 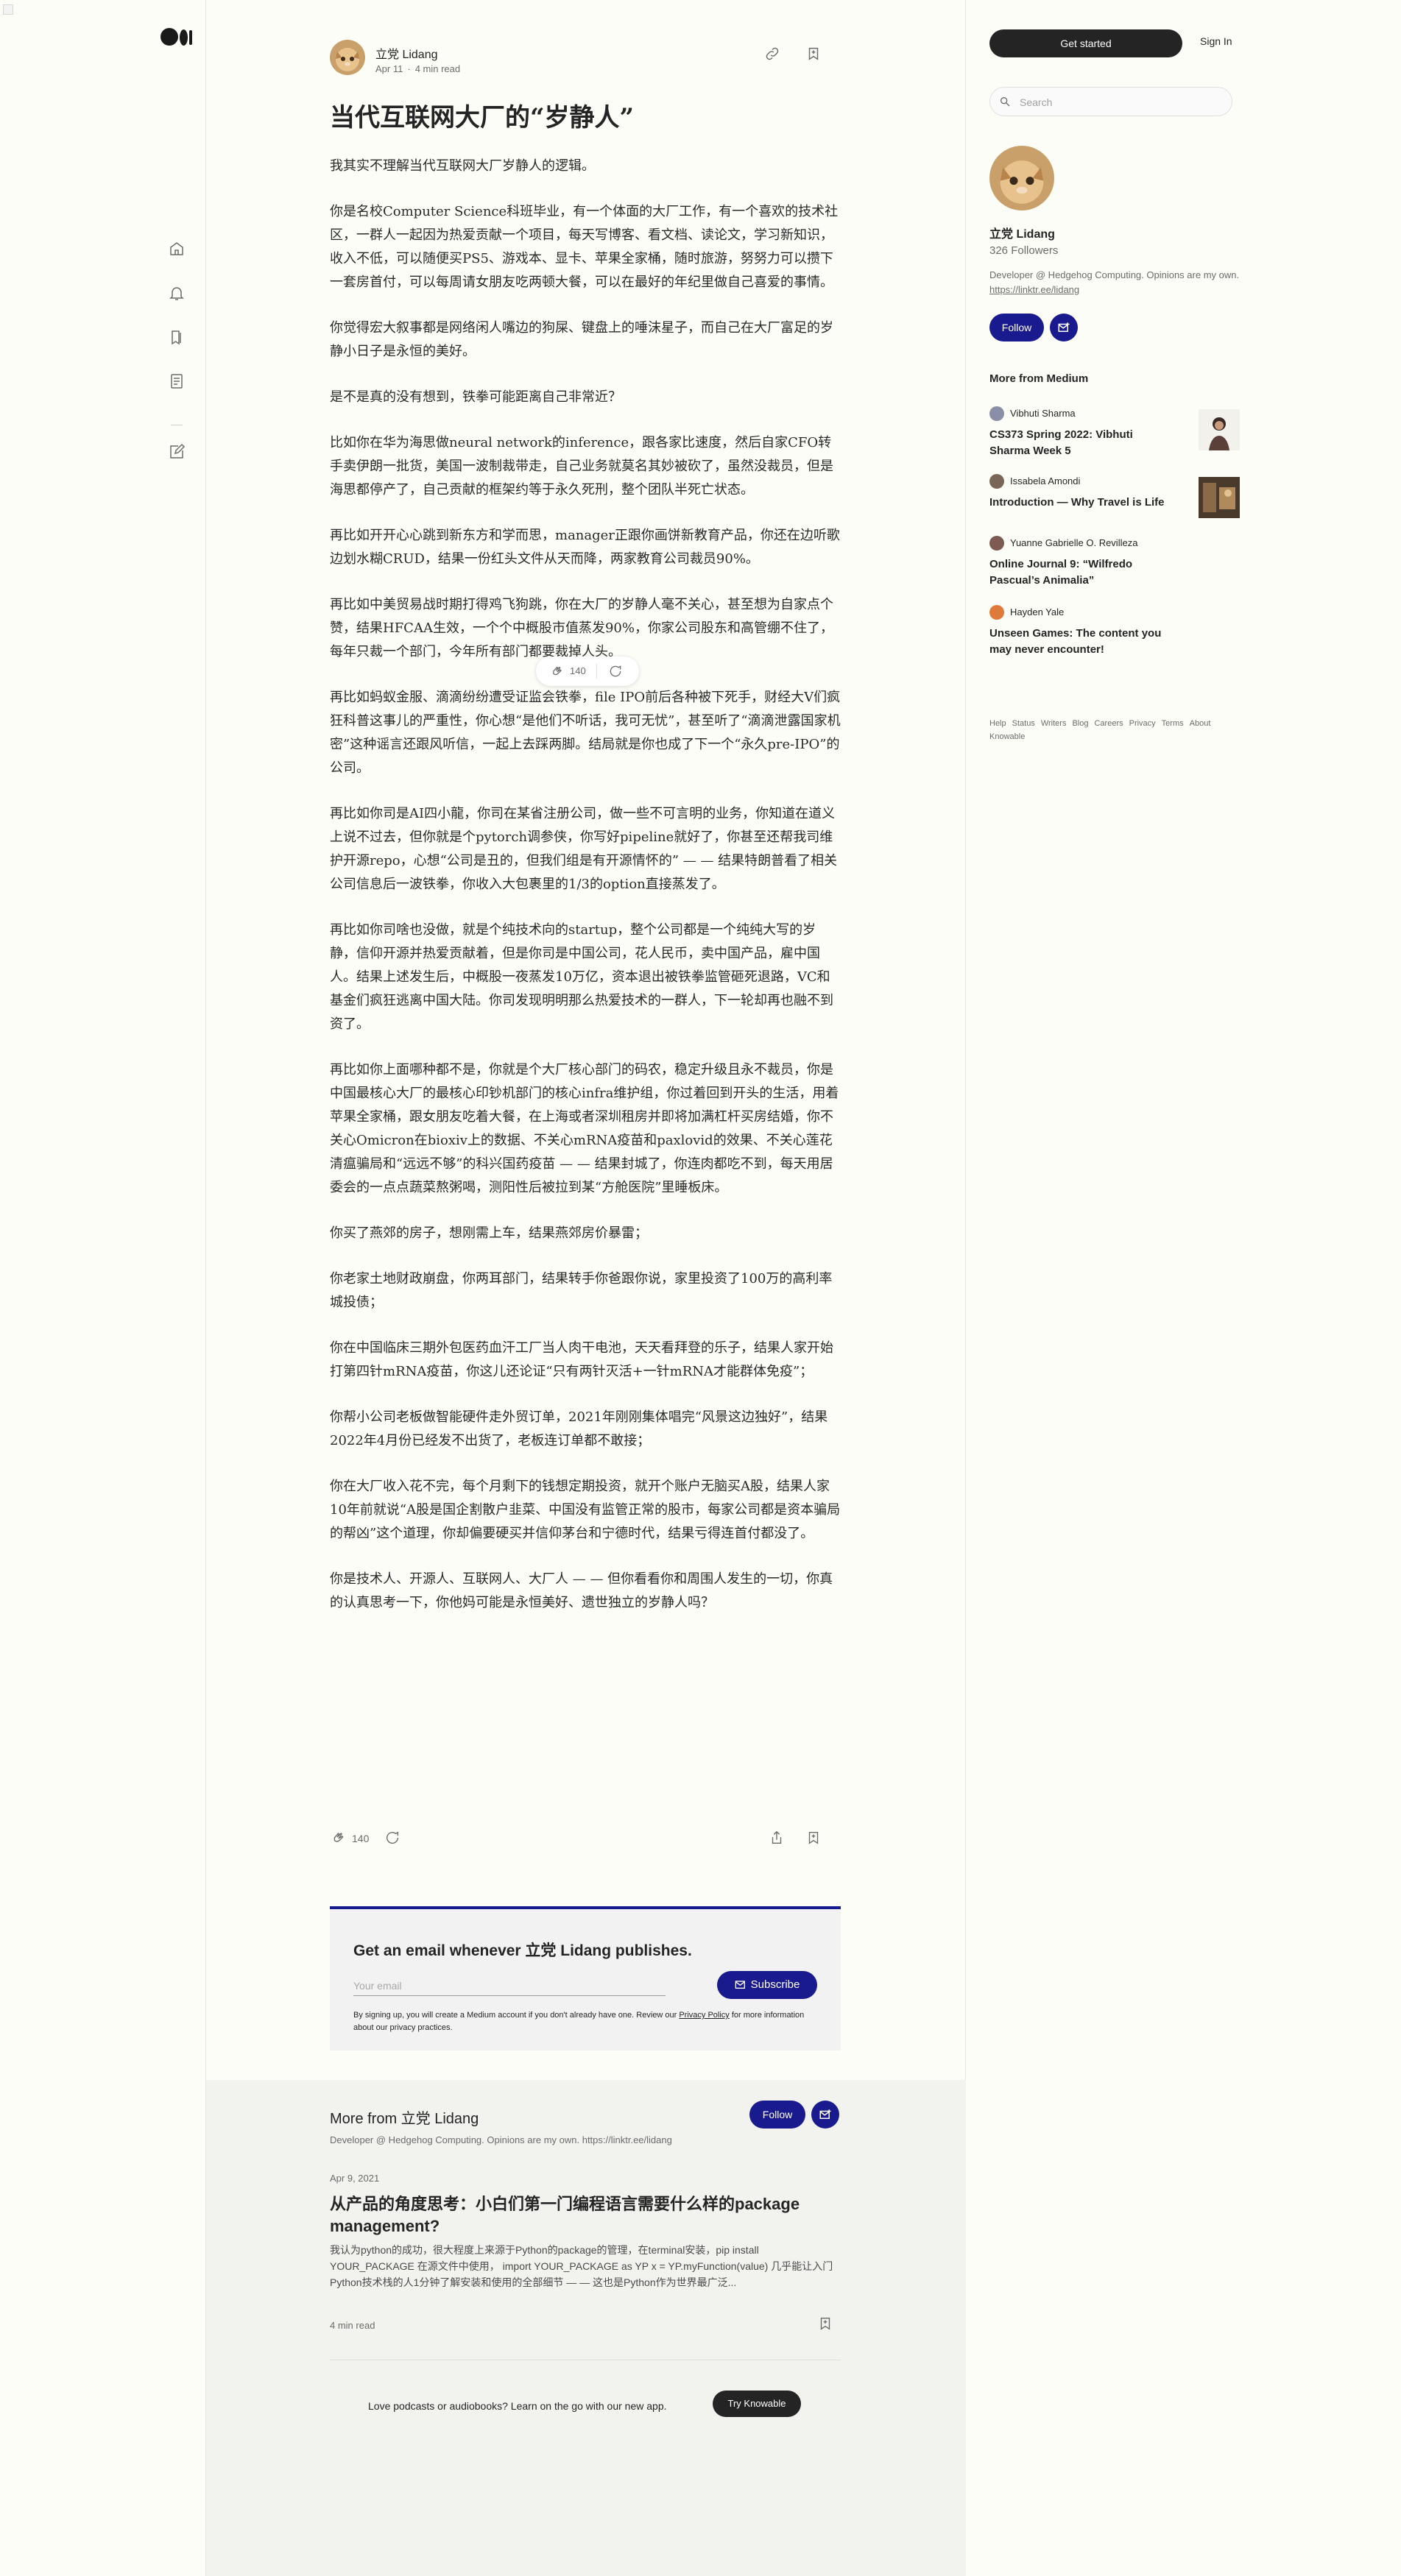 I want to click on footer-link-status: Status, so click(x=1023, y=723).